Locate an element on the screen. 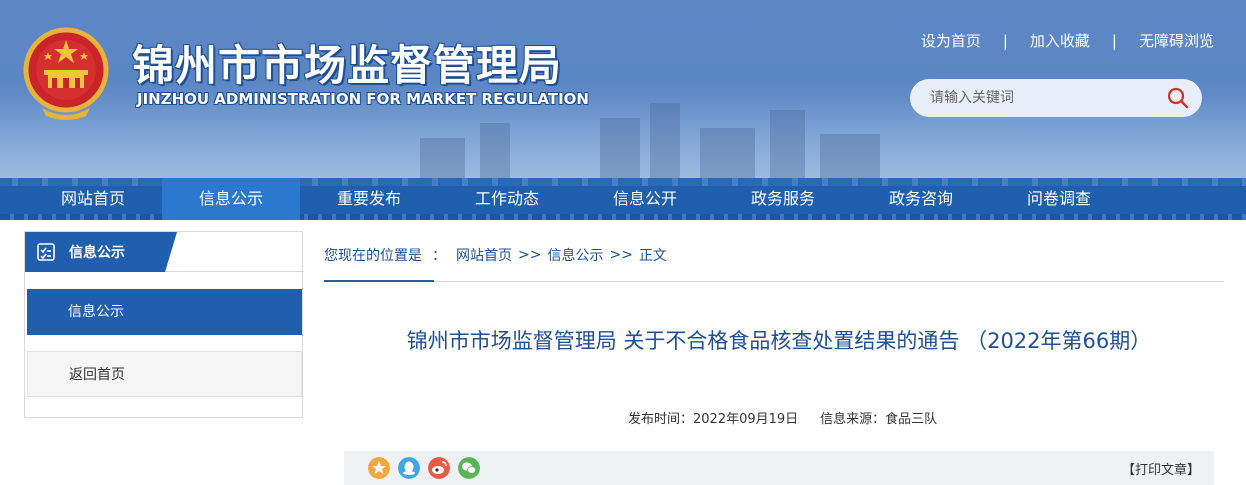  sidebar-item-back-home: 返回首页 is located at coordinates (164, 374).